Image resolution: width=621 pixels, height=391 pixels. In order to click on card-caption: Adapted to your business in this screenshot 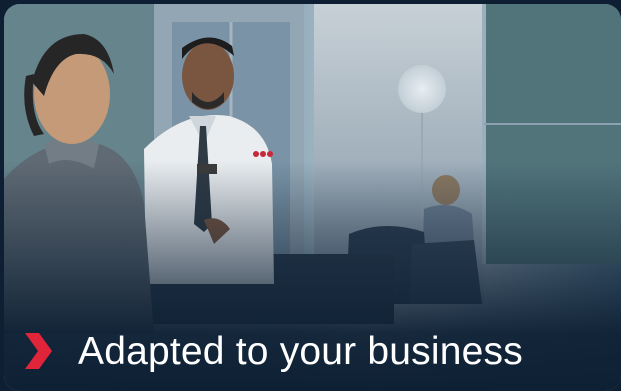, I will do `click(272, 351)`.